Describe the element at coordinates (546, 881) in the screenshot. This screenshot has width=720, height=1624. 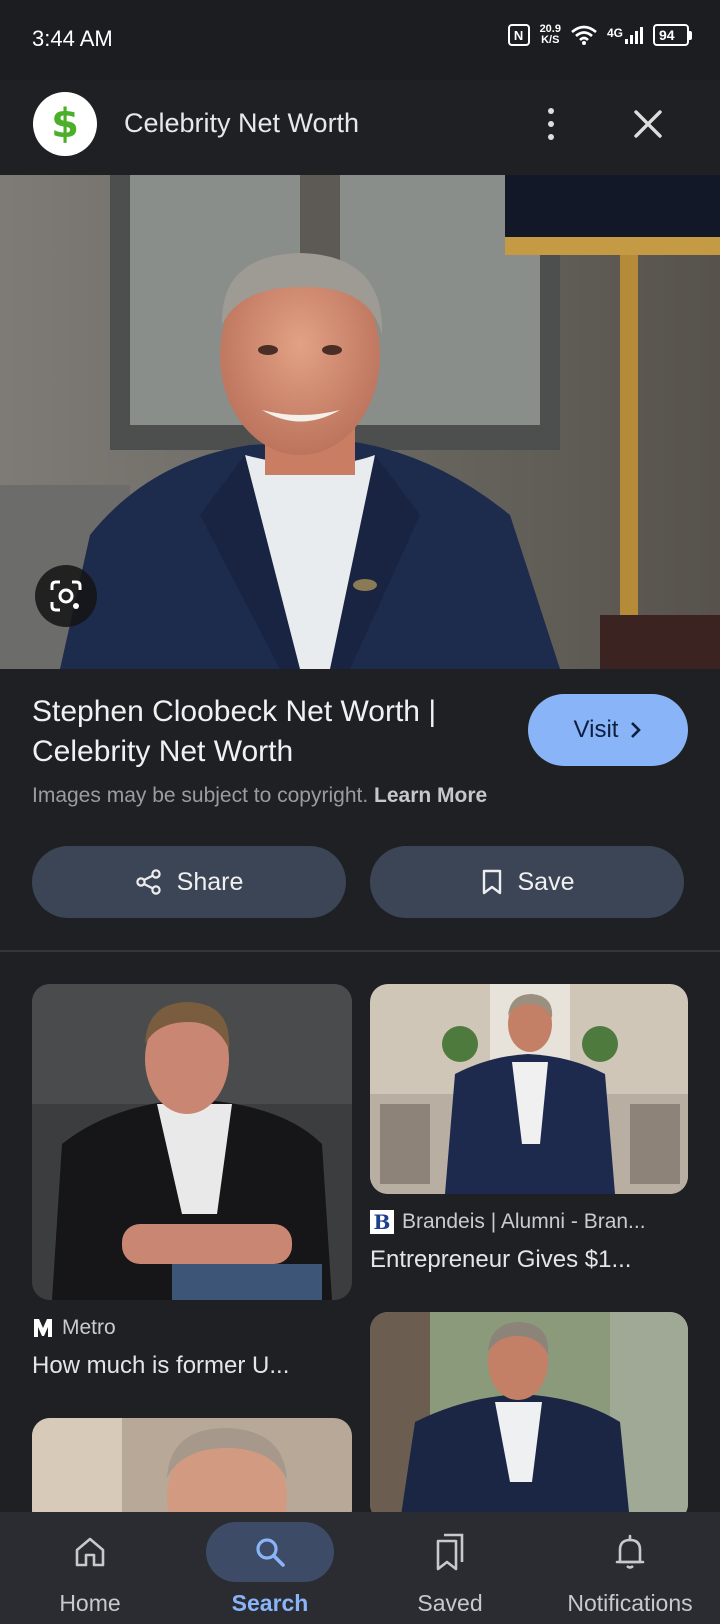
I see `save-label: Save` at that location.